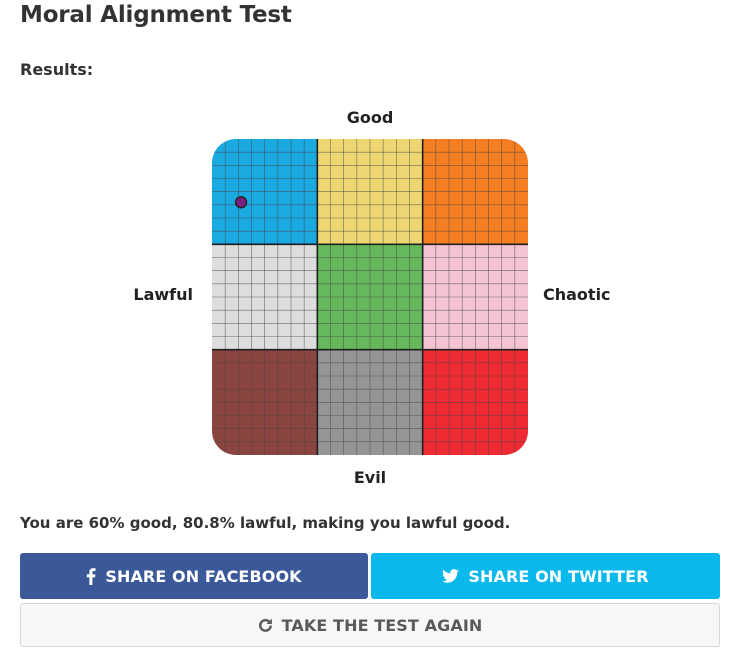 This screenshot has width=736, height=657. What do you see at coordinates (163, 294) in the screenshot?
I see `axis-label-lawful: Lawful` at bounding box center [163, 294].